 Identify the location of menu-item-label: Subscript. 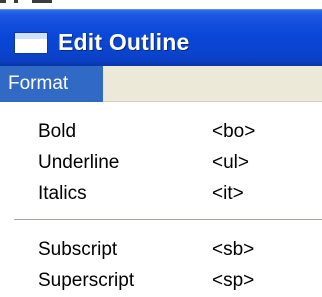
(78, 249).